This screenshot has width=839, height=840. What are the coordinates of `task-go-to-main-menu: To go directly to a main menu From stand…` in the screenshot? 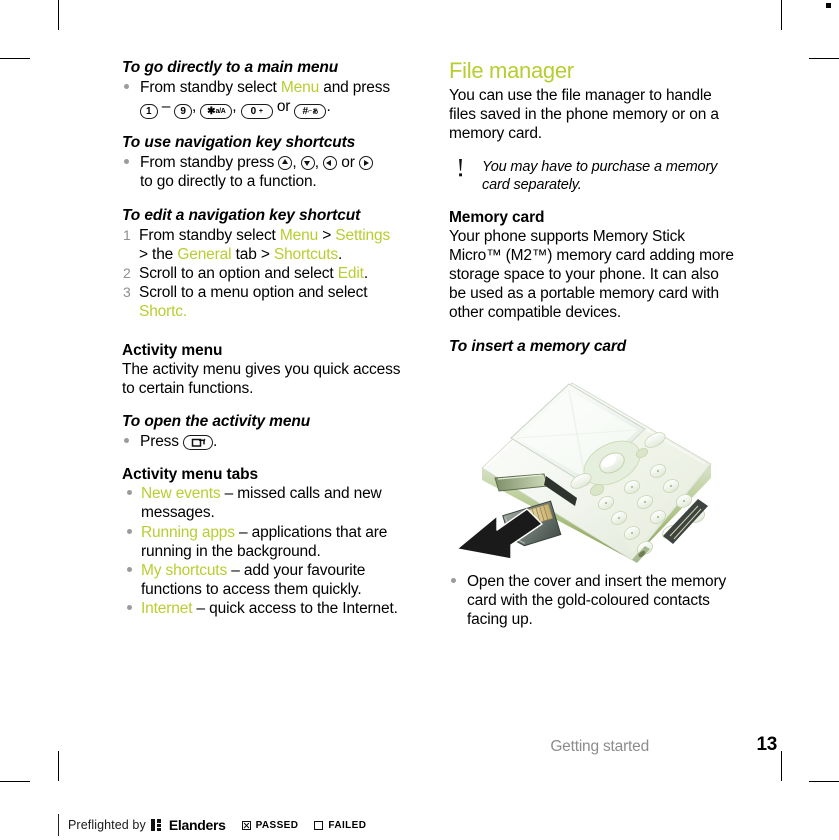 It's located at (267, 89).